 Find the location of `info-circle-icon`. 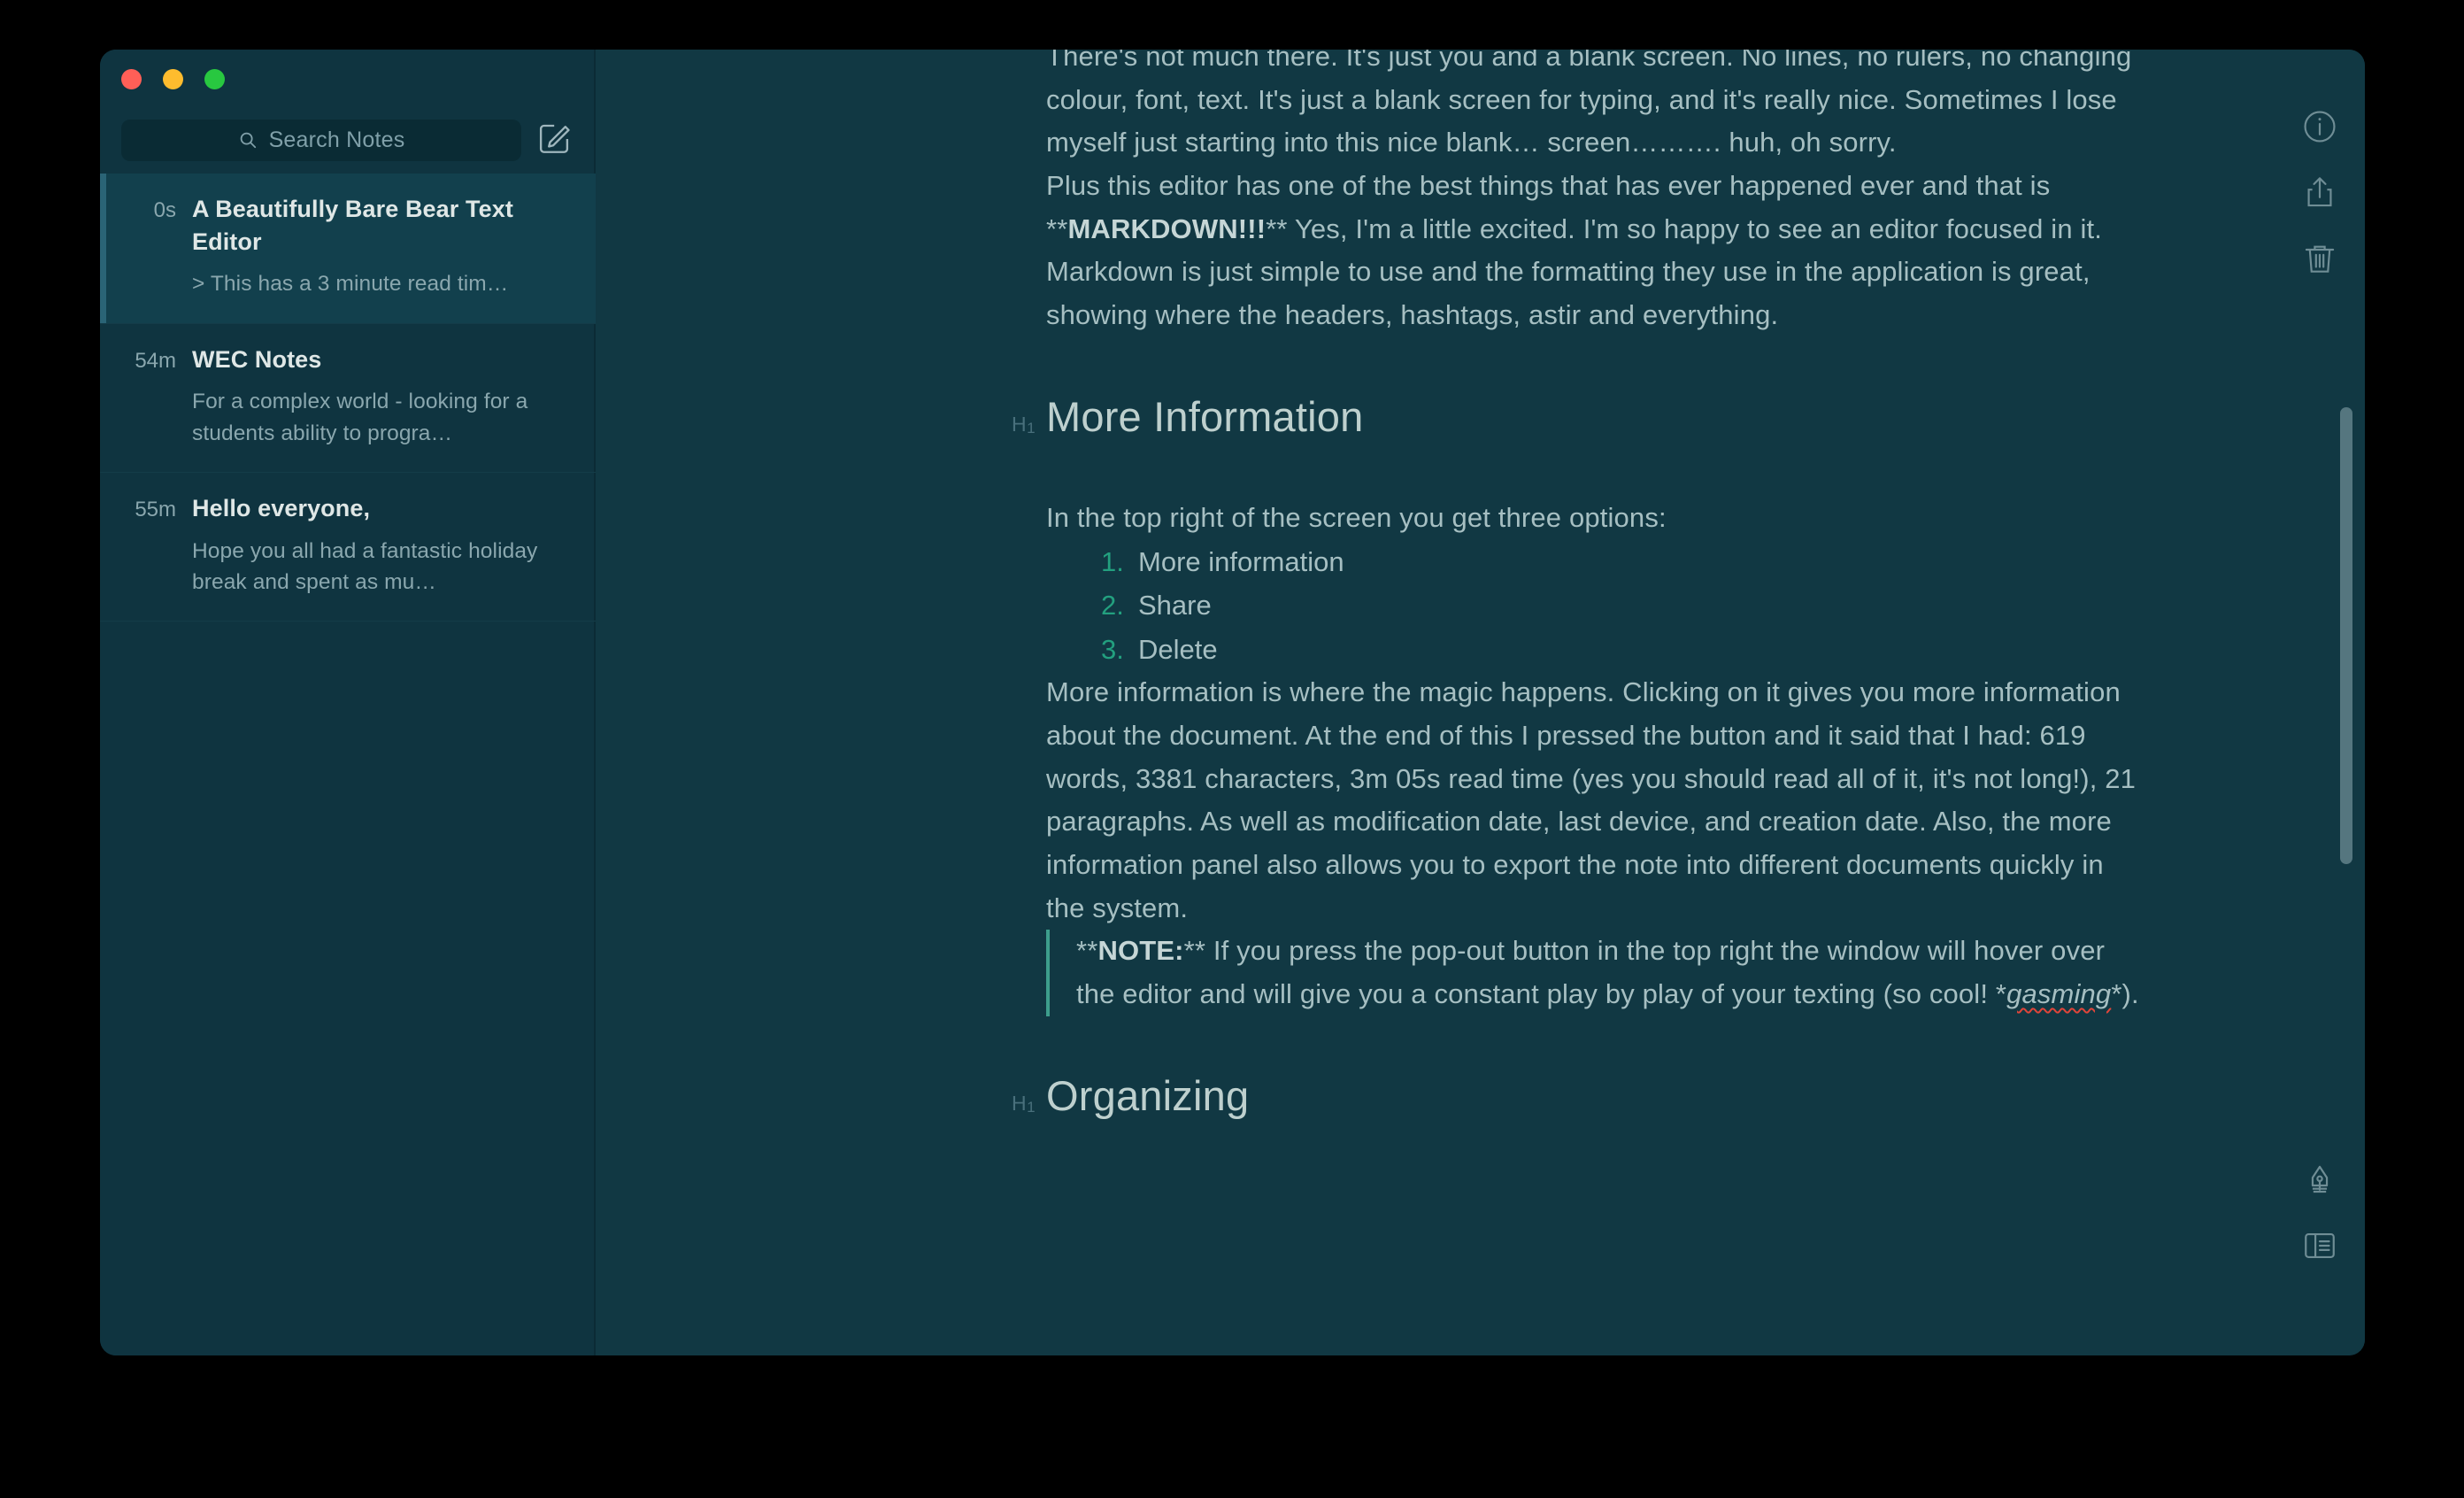

info-circle-icon is located at coordinates (2319, 129).